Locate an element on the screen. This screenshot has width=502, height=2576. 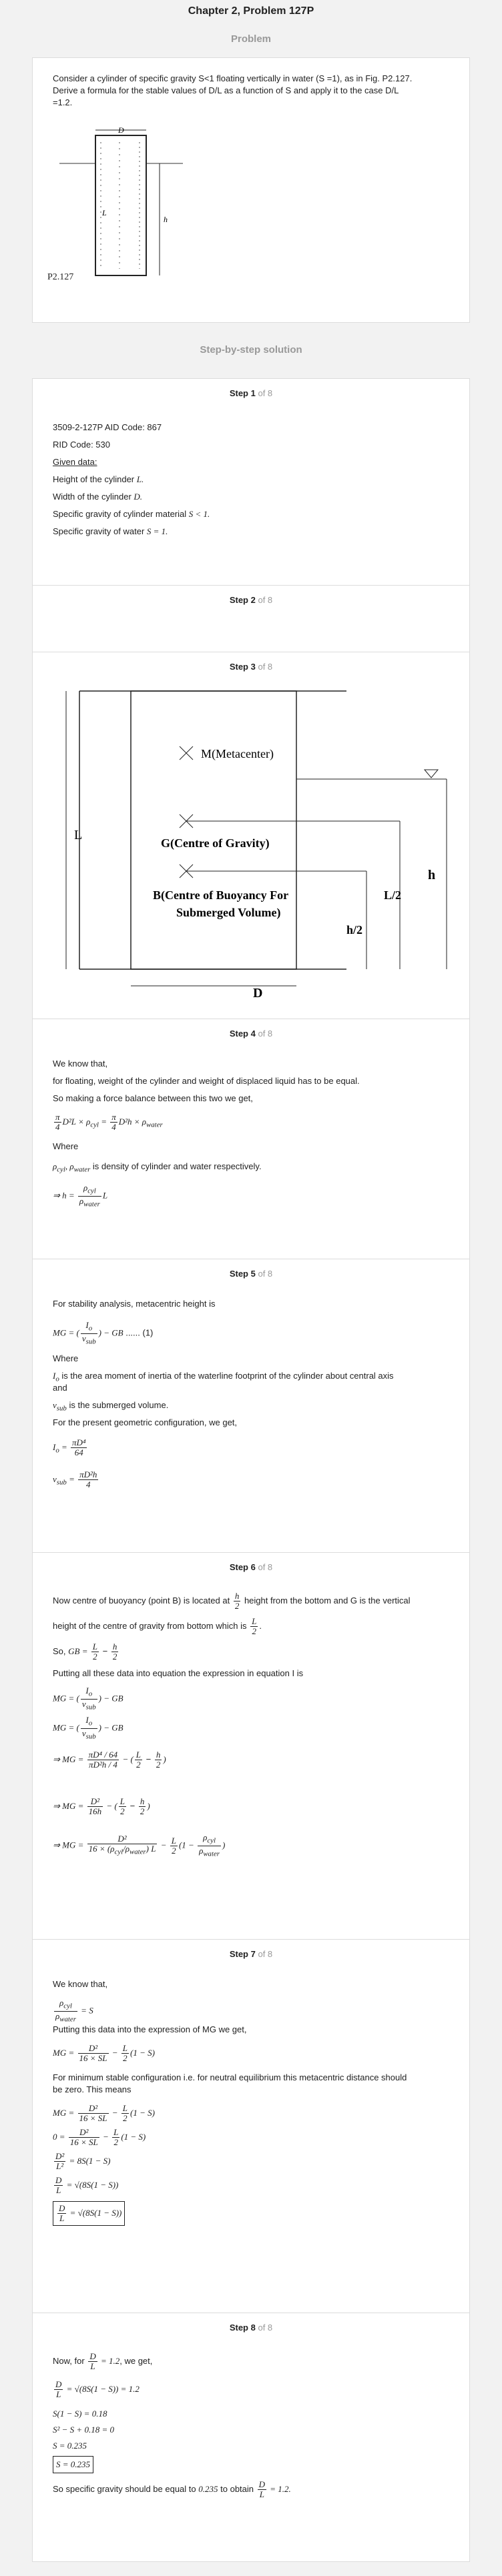
s4-line-1: We know that, is located at coordinates (80, 1064).